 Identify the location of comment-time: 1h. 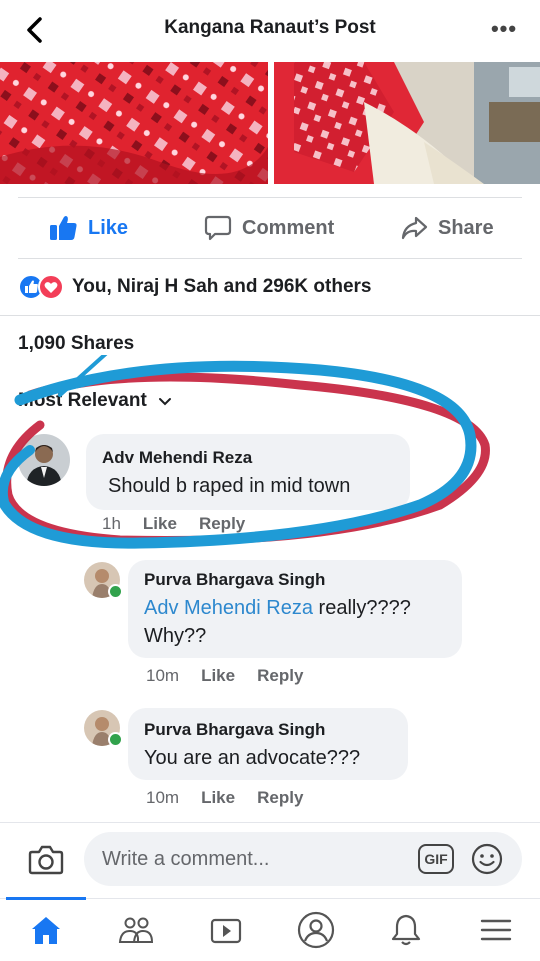
(111, 523).